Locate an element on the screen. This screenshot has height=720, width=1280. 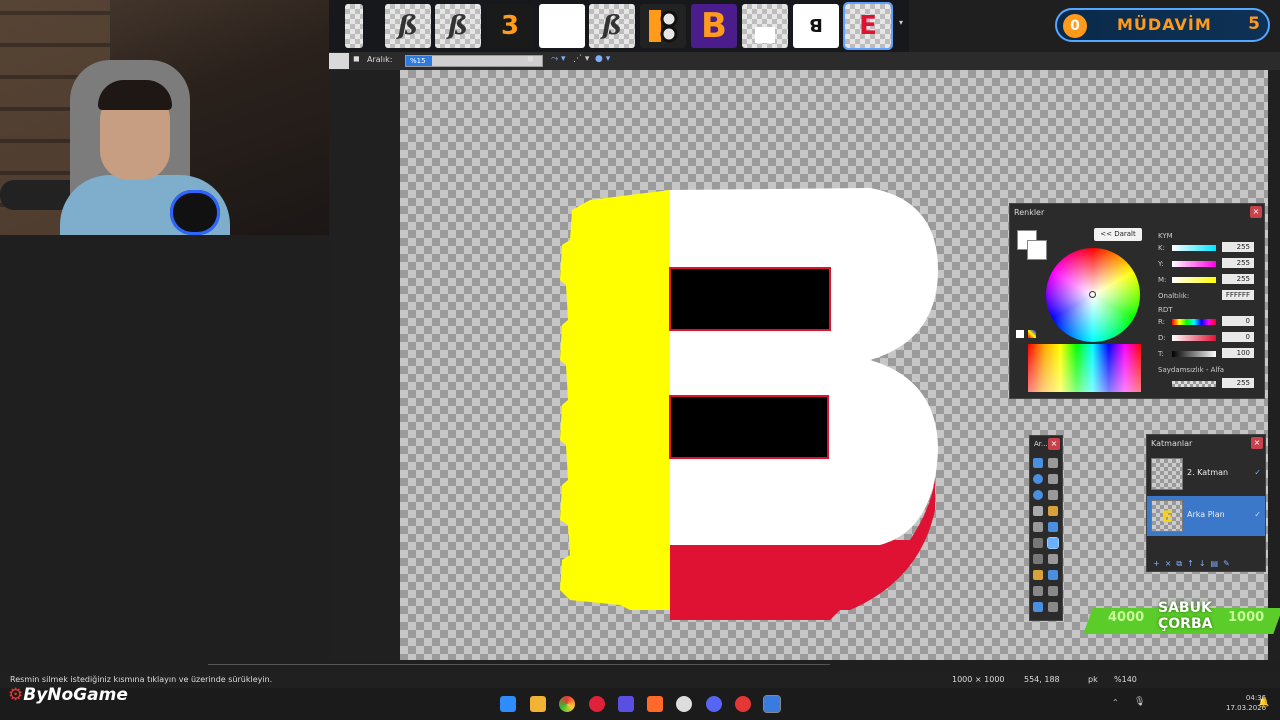
shapes-icon is located at coordinates (1038, 607).